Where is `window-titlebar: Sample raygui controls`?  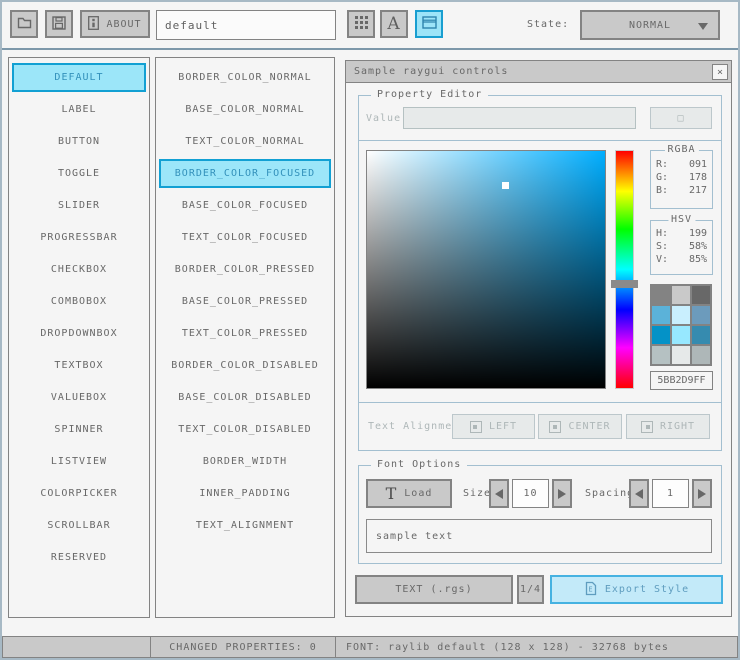
window-titlebar: Sample raygui controls is located at coordinates (538, 72).